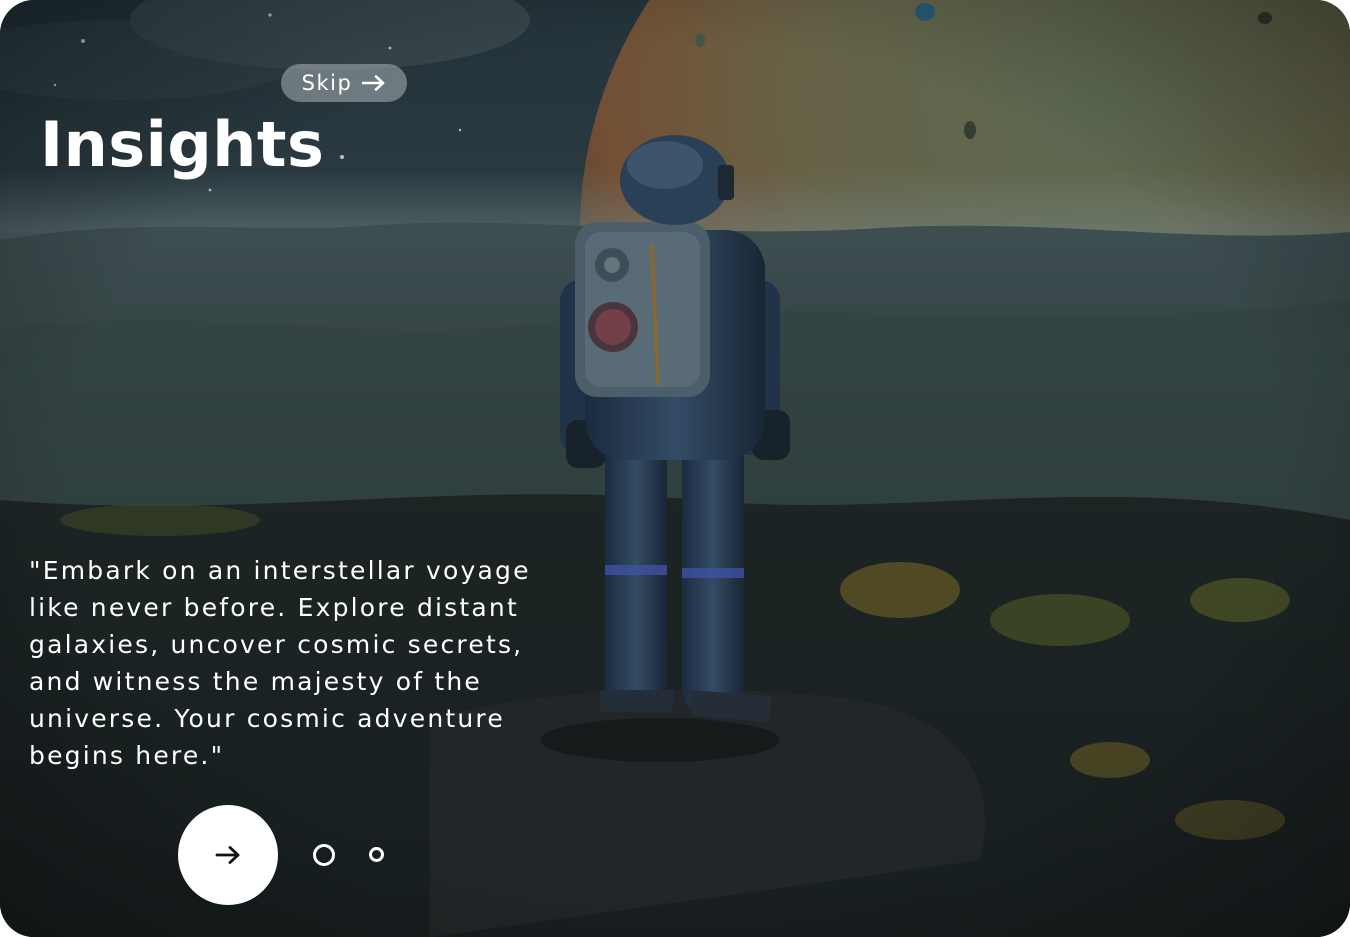 This screenshot has height=937, width=1350. What do you see at coordinates (324, 855) in the screenshot?
I see `pagination-dot-active` at bounding box center [324, 855].